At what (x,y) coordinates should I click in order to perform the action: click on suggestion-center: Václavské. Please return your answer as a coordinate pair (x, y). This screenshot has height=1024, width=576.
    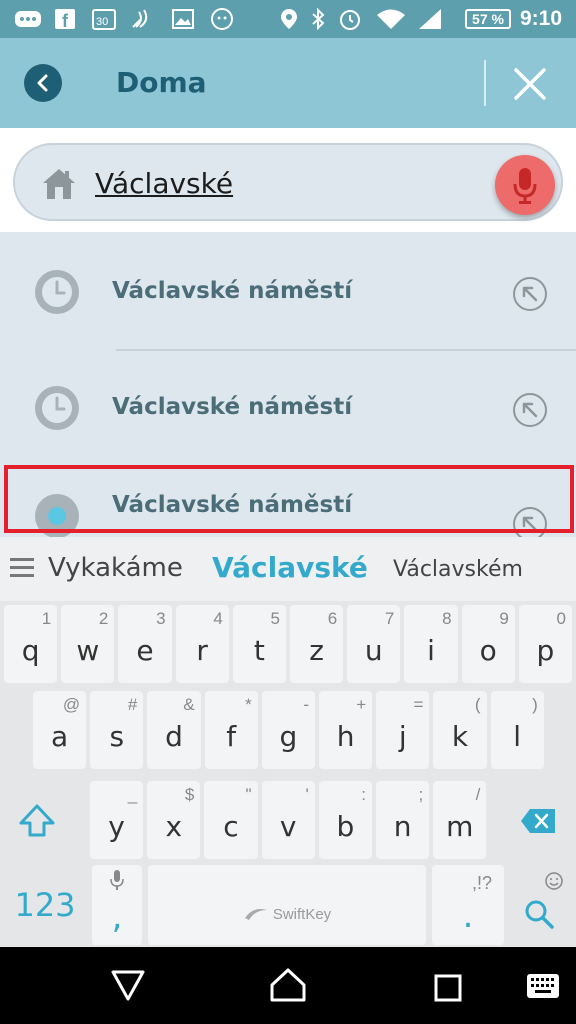
    Looking at the image, I should click on (290, 567).